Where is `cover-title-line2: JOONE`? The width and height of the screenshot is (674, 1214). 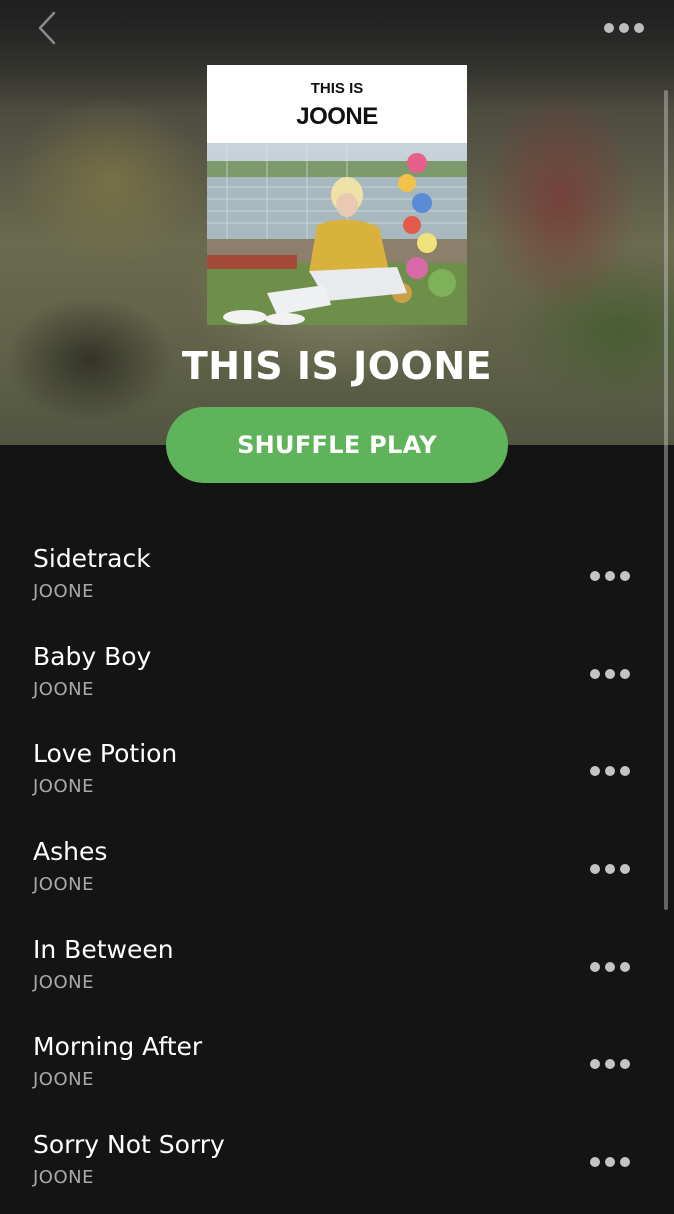
cover-title-line2: JOONE is located at coordinates (337, 116).